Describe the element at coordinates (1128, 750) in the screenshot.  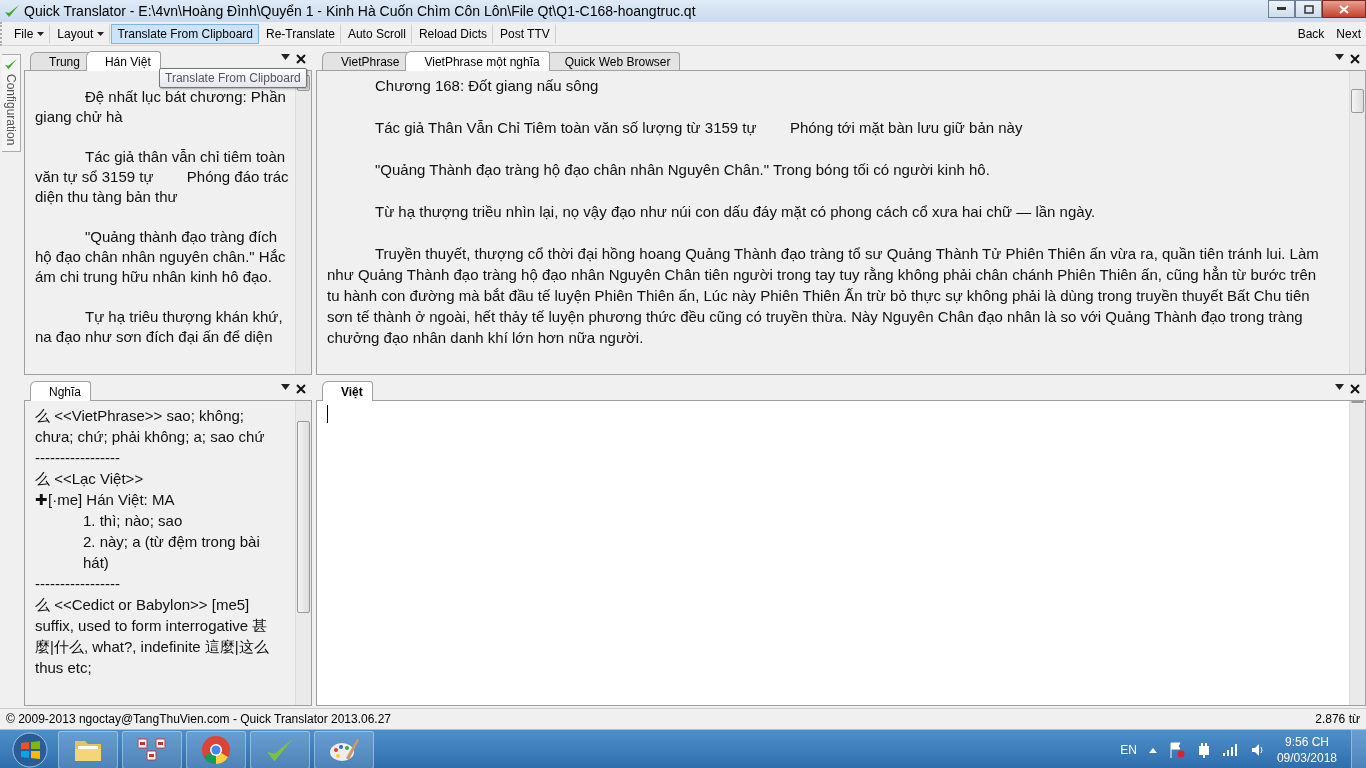
I see `language-indicator: EN` at that location.